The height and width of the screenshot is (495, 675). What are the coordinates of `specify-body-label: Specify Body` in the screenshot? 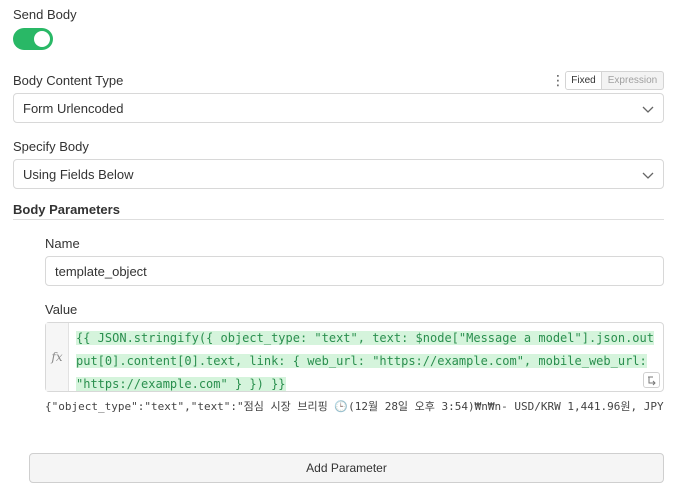 It's located at (51, 146).